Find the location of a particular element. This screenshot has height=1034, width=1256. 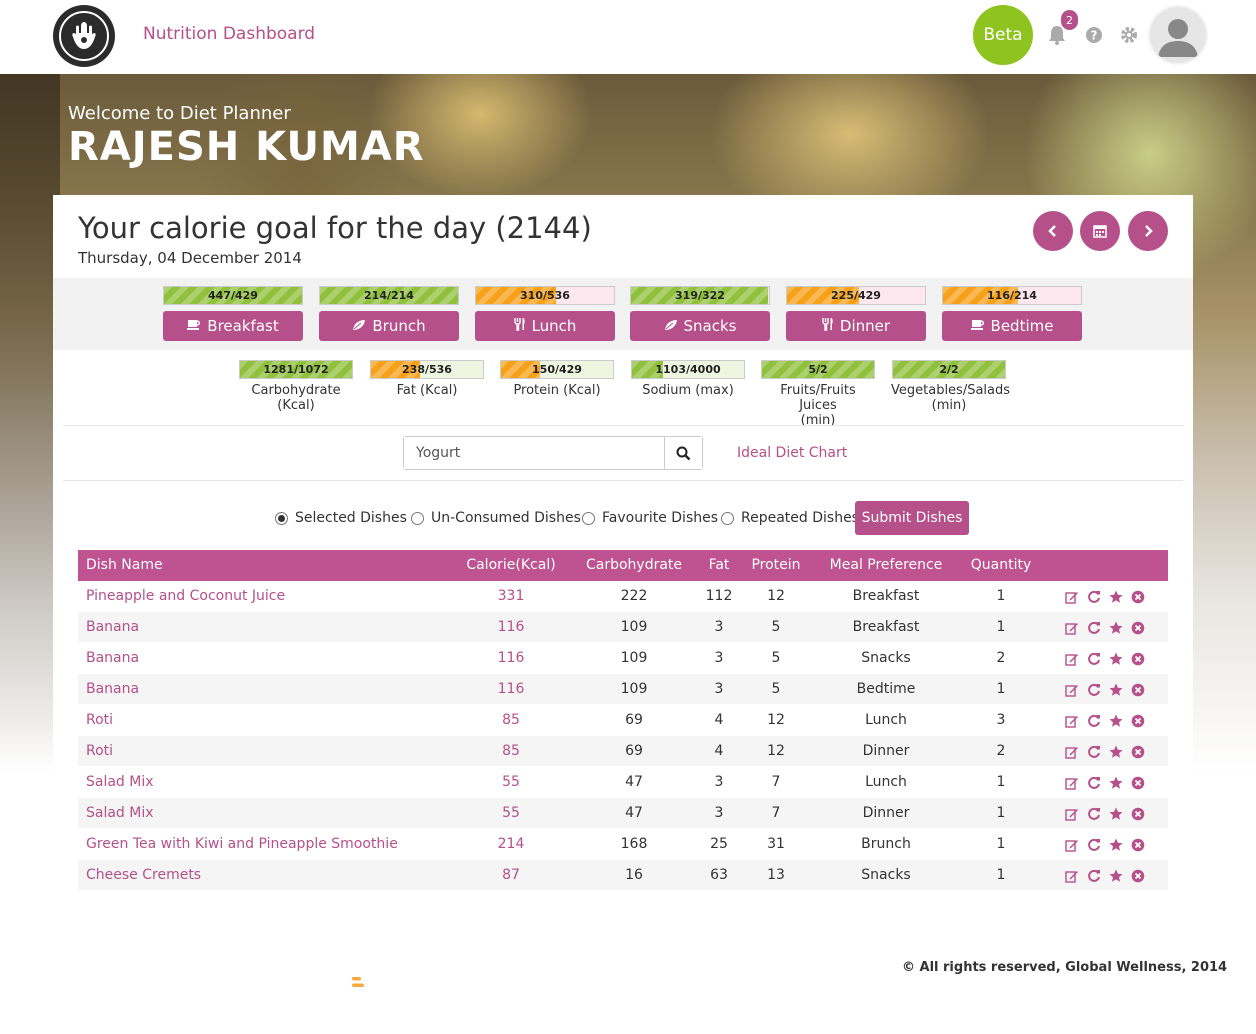

breakfast-button: Breakfast is located at coordinates (233, 326).